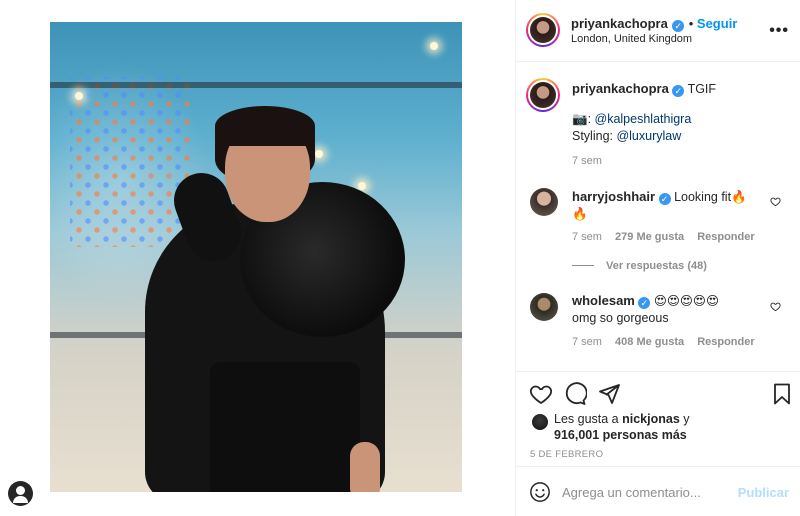 This screenshot has height=516, width=800. I want to click on photo-hair-top, so click(265, 126).